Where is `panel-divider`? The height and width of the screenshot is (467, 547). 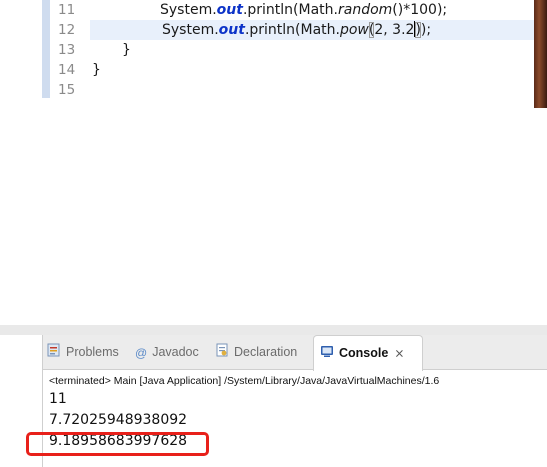 panel-divider is located at coordinates (273, 330).